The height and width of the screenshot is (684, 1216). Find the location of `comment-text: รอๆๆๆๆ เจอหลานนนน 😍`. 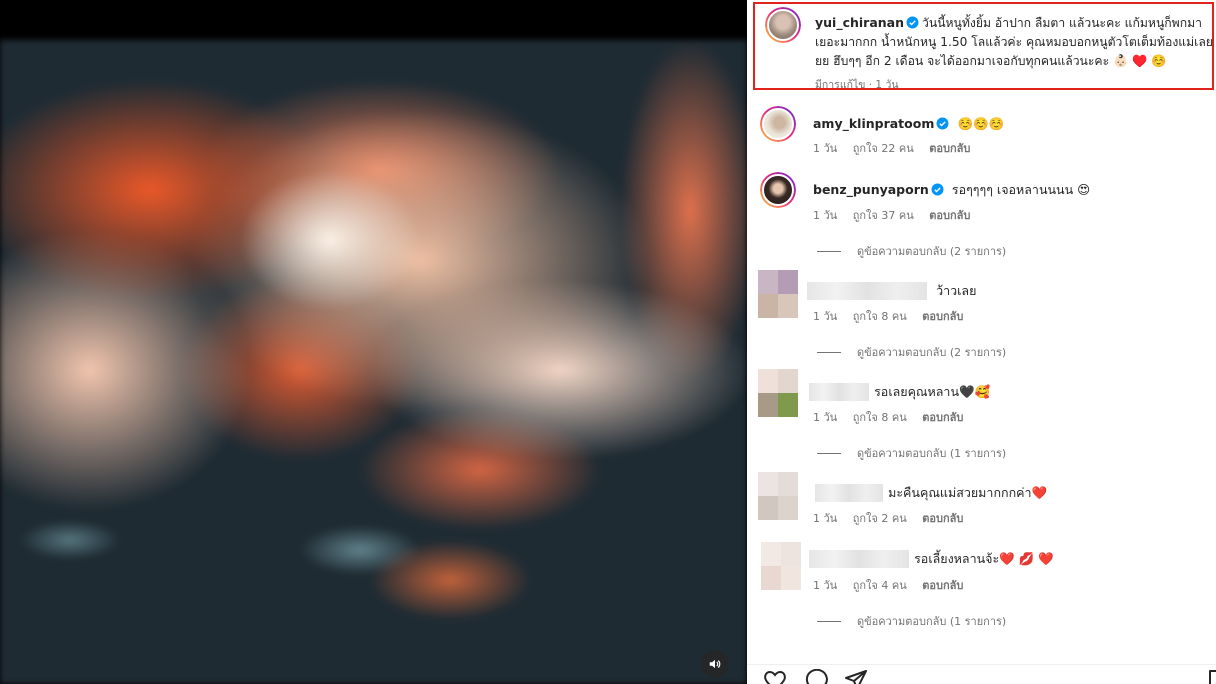

comment-text: รอๆๆๆๆ เจอหลานนนน 😍 is located at coordinates (1021, 189).